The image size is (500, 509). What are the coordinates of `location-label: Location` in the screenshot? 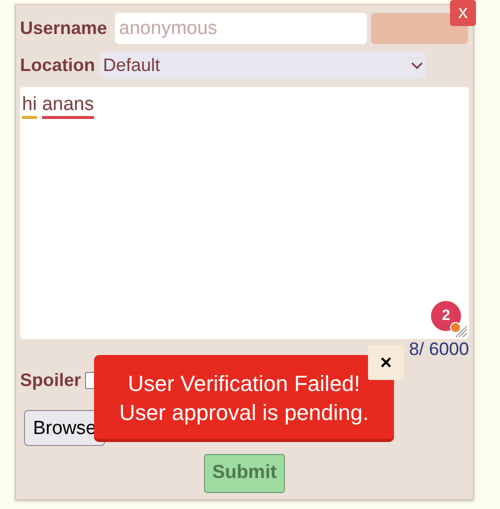 It's located at (57, 65).